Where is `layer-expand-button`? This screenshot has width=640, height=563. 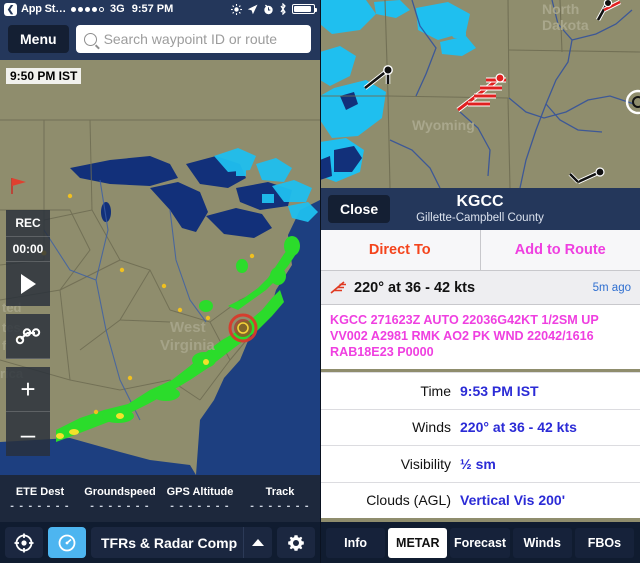 layer-expand-button is located at coordinates (257, 542).